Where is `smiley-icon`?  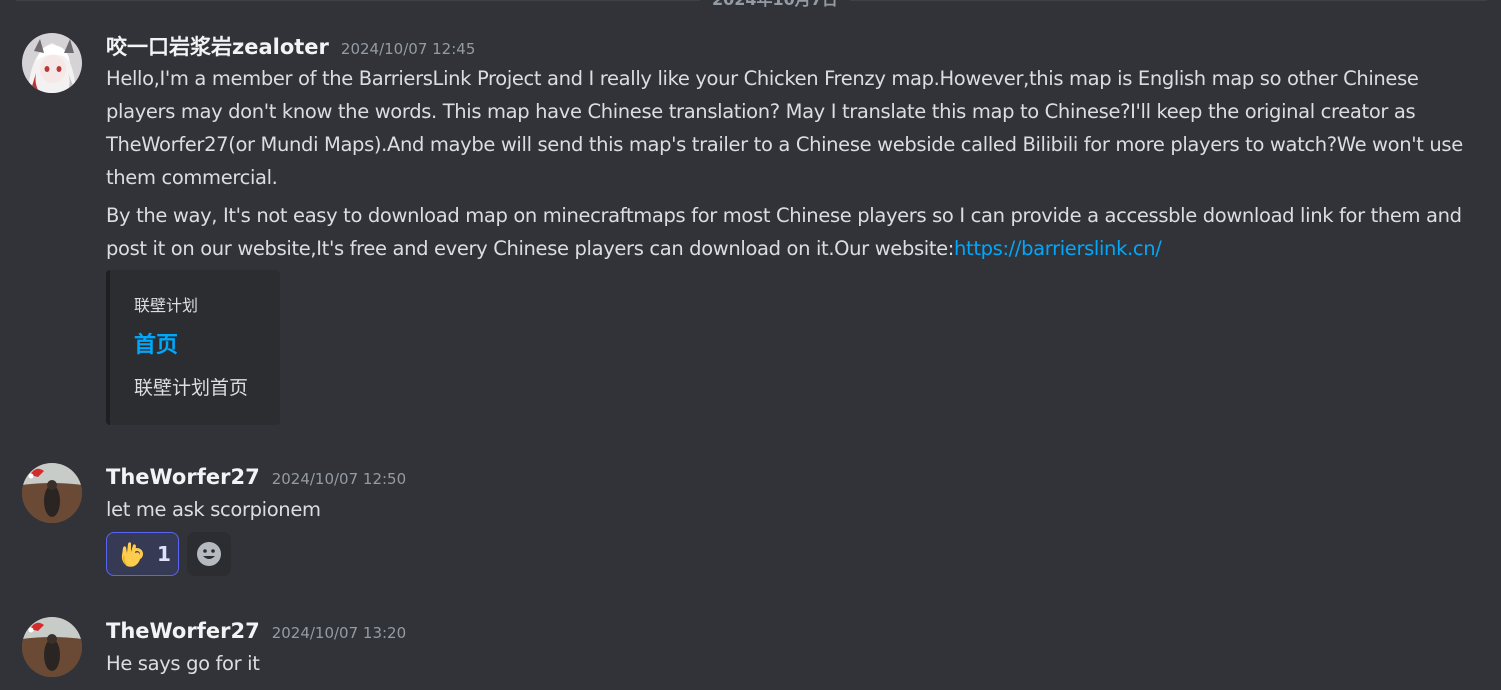 smiley-icon is located at coordinates (209, 554).